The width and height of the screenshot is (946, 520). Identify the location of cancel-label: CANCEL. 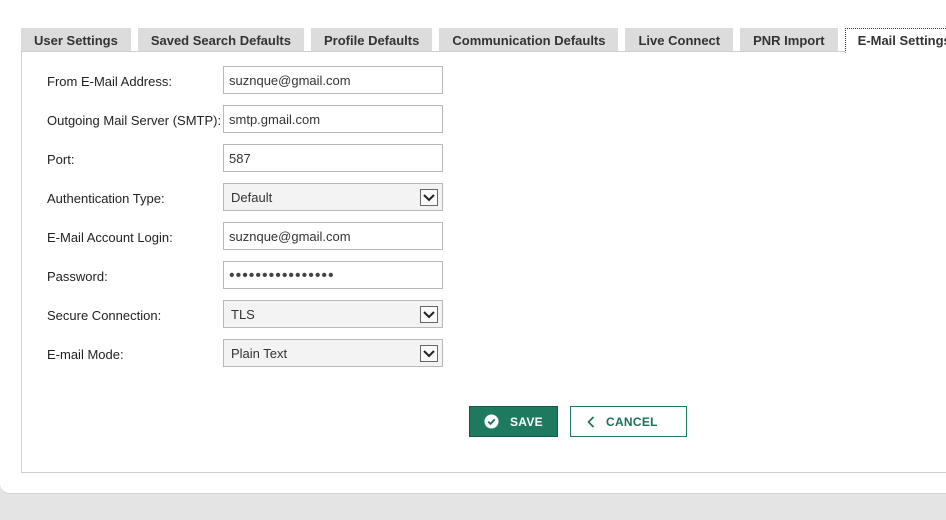
(632, 421).